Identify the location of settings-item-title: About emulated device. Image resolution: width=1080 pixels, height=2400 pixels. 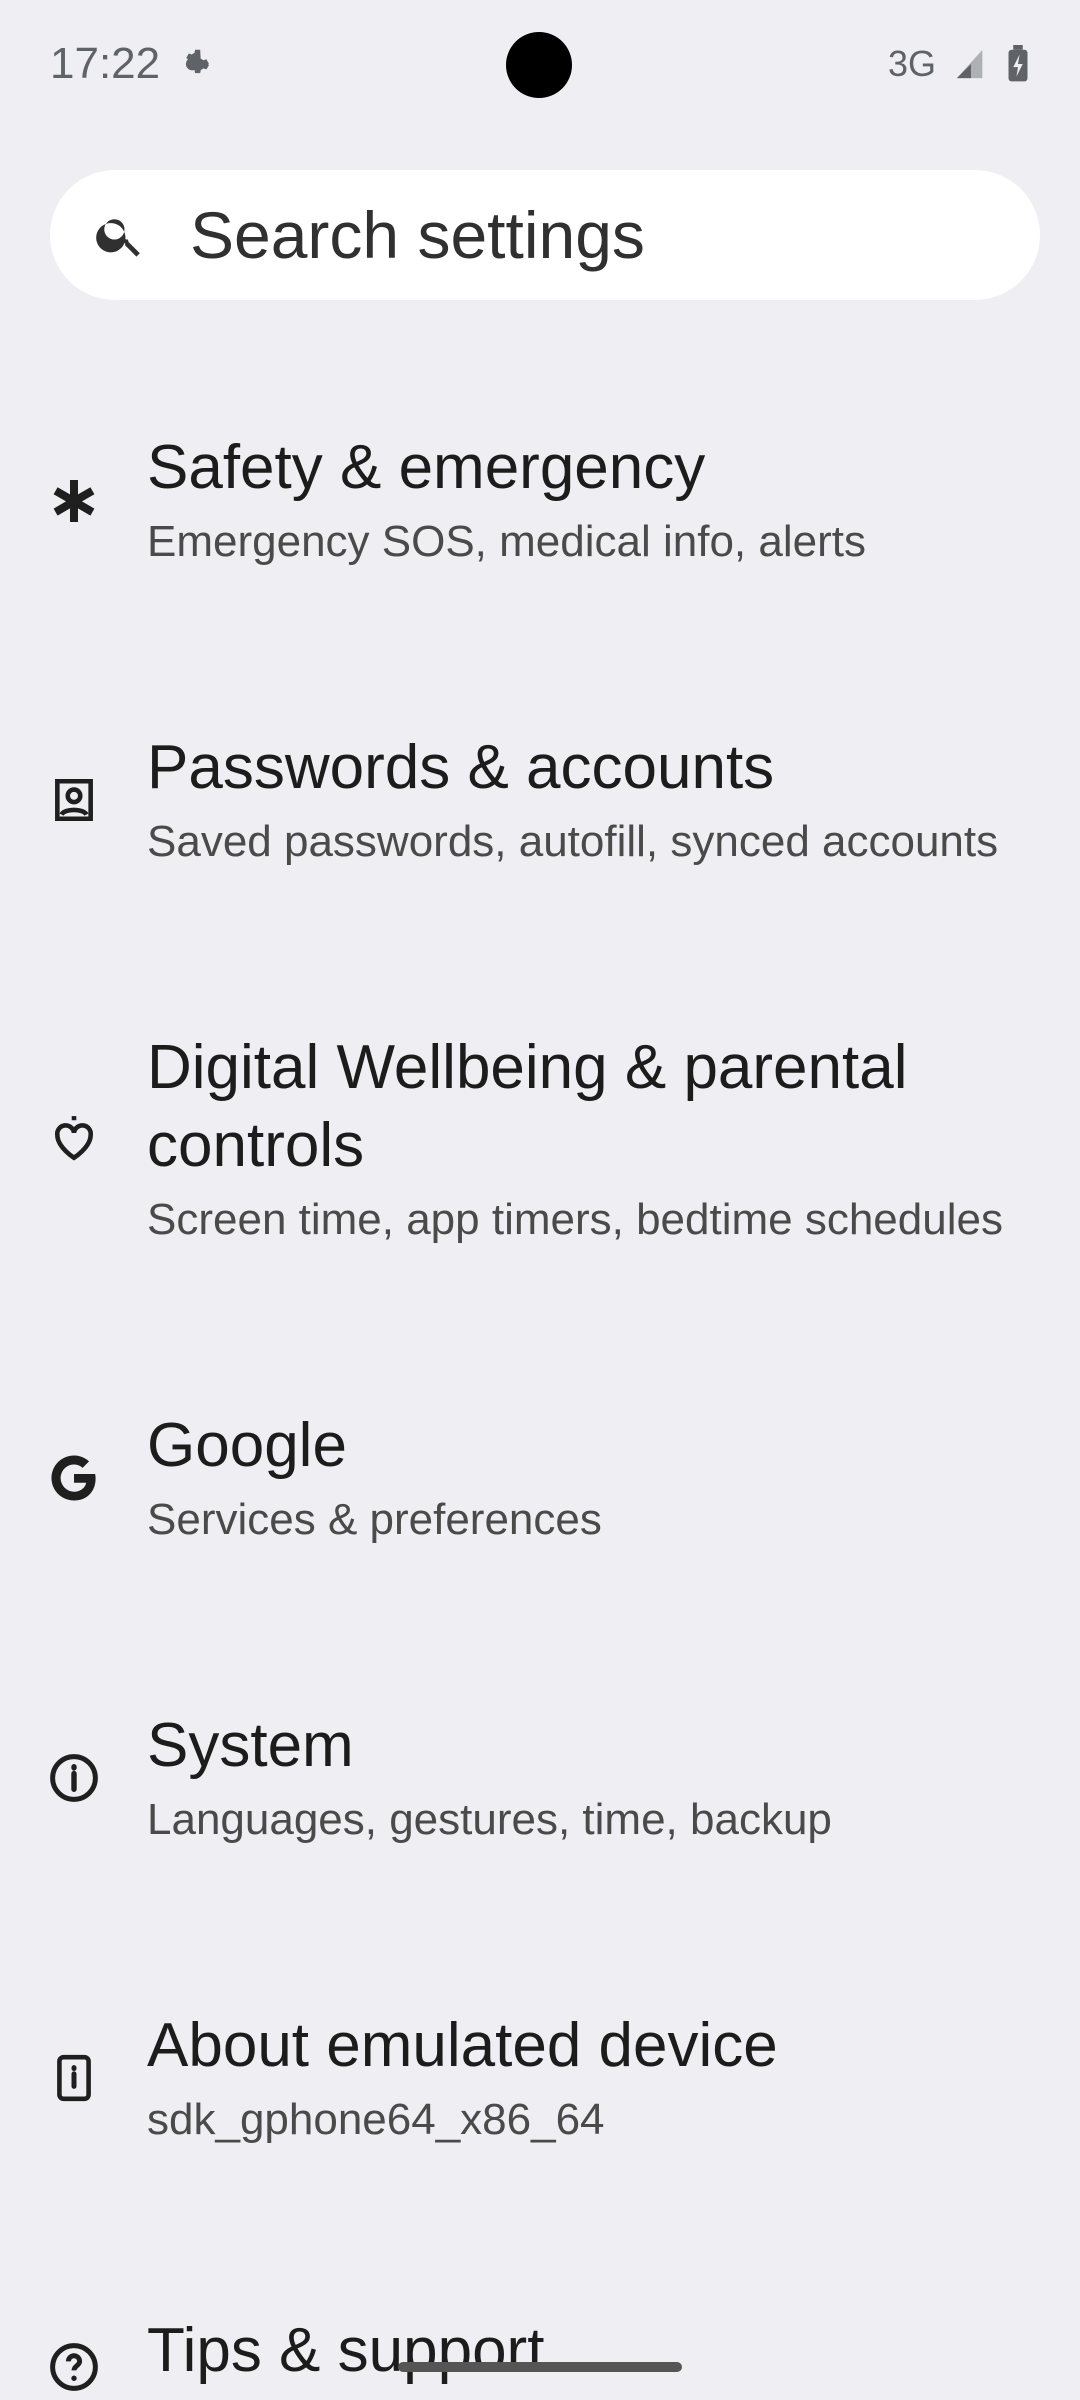
(462, 2045).